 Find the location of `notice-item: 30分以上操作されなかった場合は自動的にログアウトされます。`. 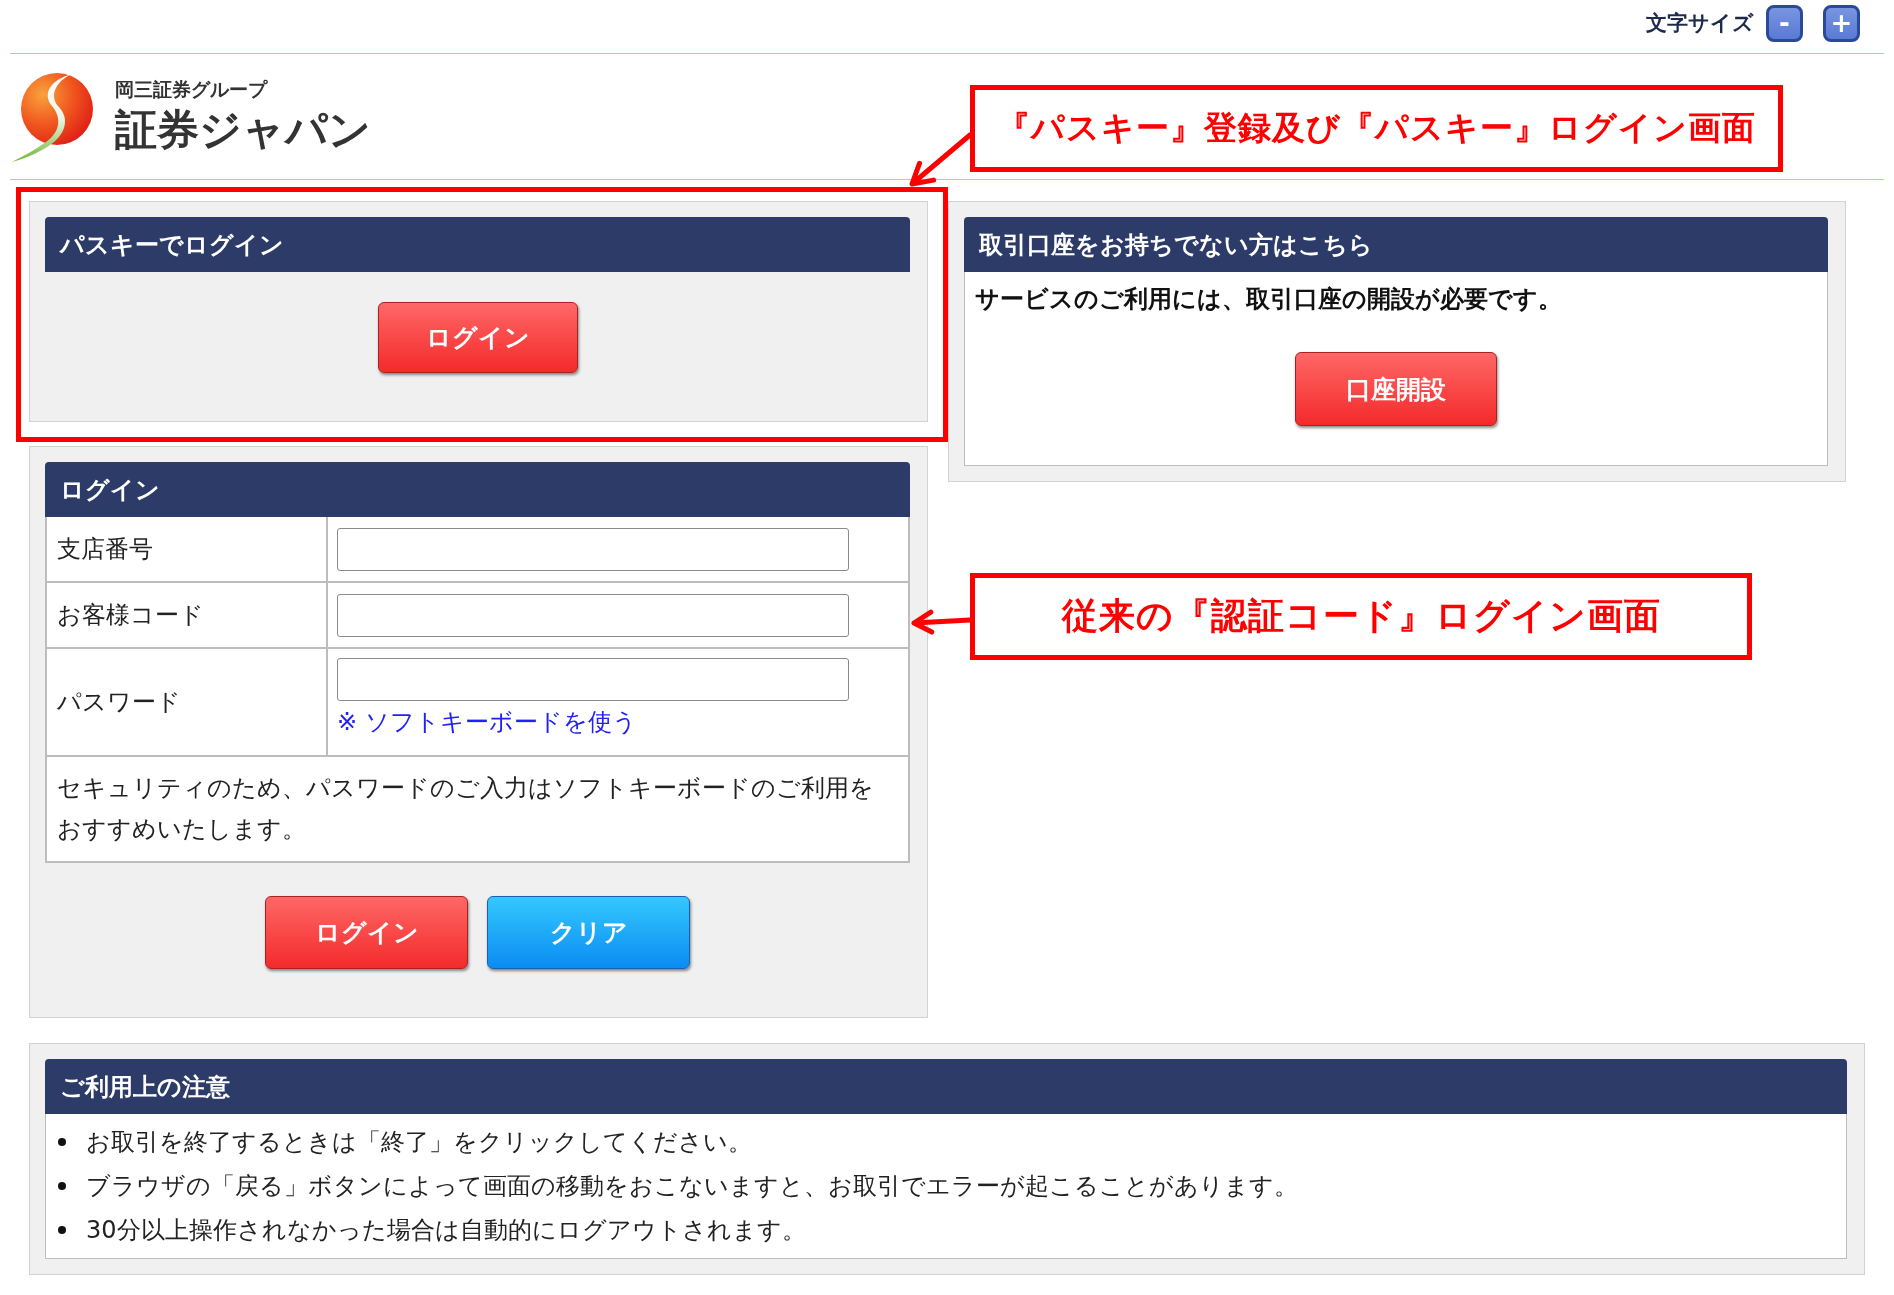

notice-item: 30分以上操作されなかった場合は自動的にログアウトされます。 is located at coordinates (446, 1230).